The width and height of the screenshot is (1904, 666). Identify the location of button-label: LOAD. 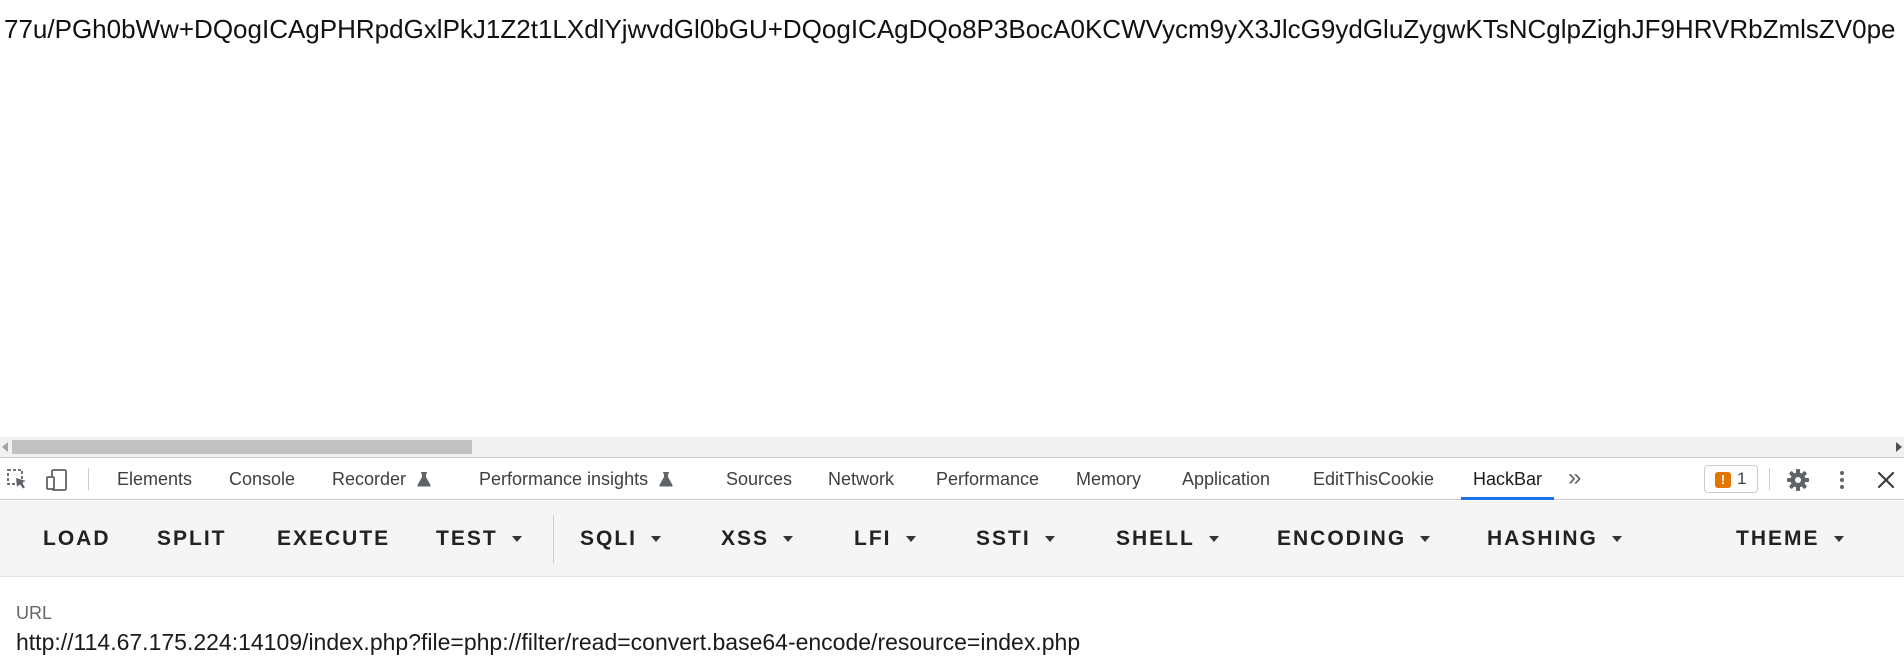
(77, 538).